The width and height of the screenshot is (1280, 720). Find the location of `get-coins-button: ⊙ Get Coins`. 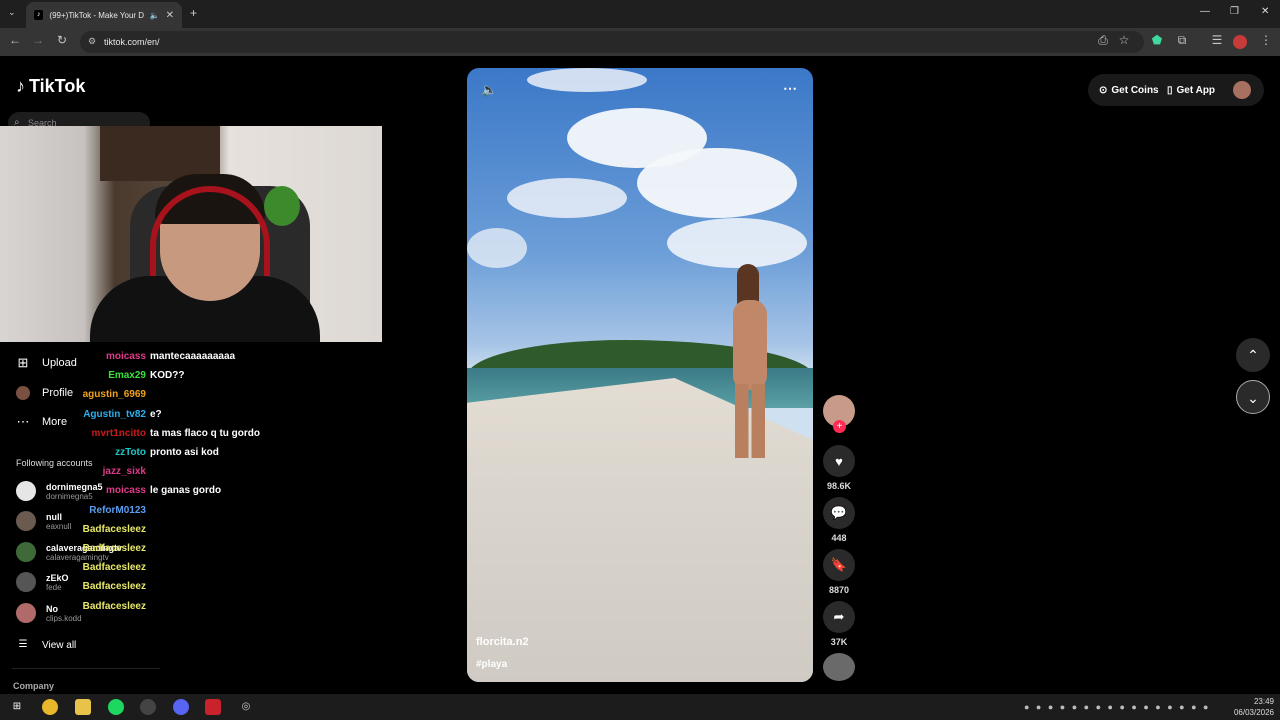

get-coins-button: ⊙ Get Coins is located at coordinates (1129, 90).